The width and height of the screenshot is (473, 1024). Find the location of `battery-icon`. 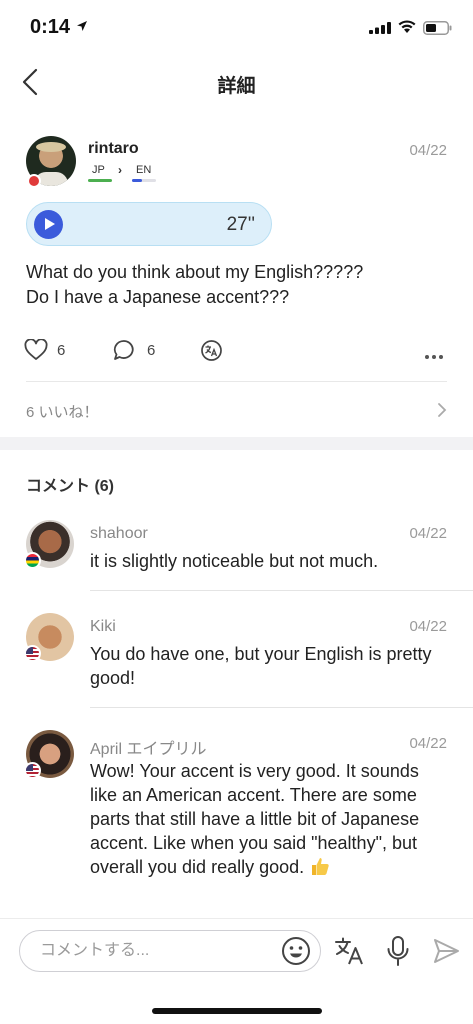

battery-icon is located at coordinates (437, 28).